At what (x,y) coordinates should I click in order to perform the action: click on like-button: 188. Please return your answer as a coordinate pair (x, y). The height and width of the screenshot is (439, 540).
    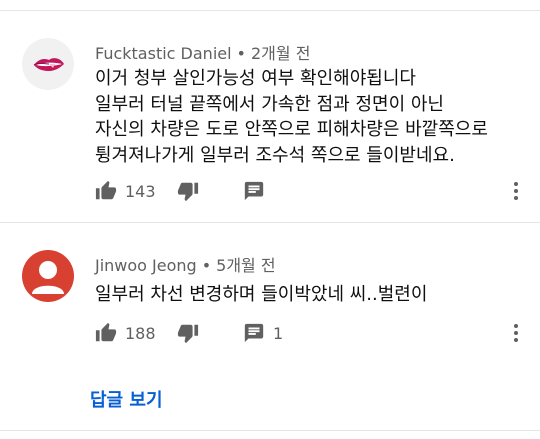
    Looking at the image, I should click on (125, 333).